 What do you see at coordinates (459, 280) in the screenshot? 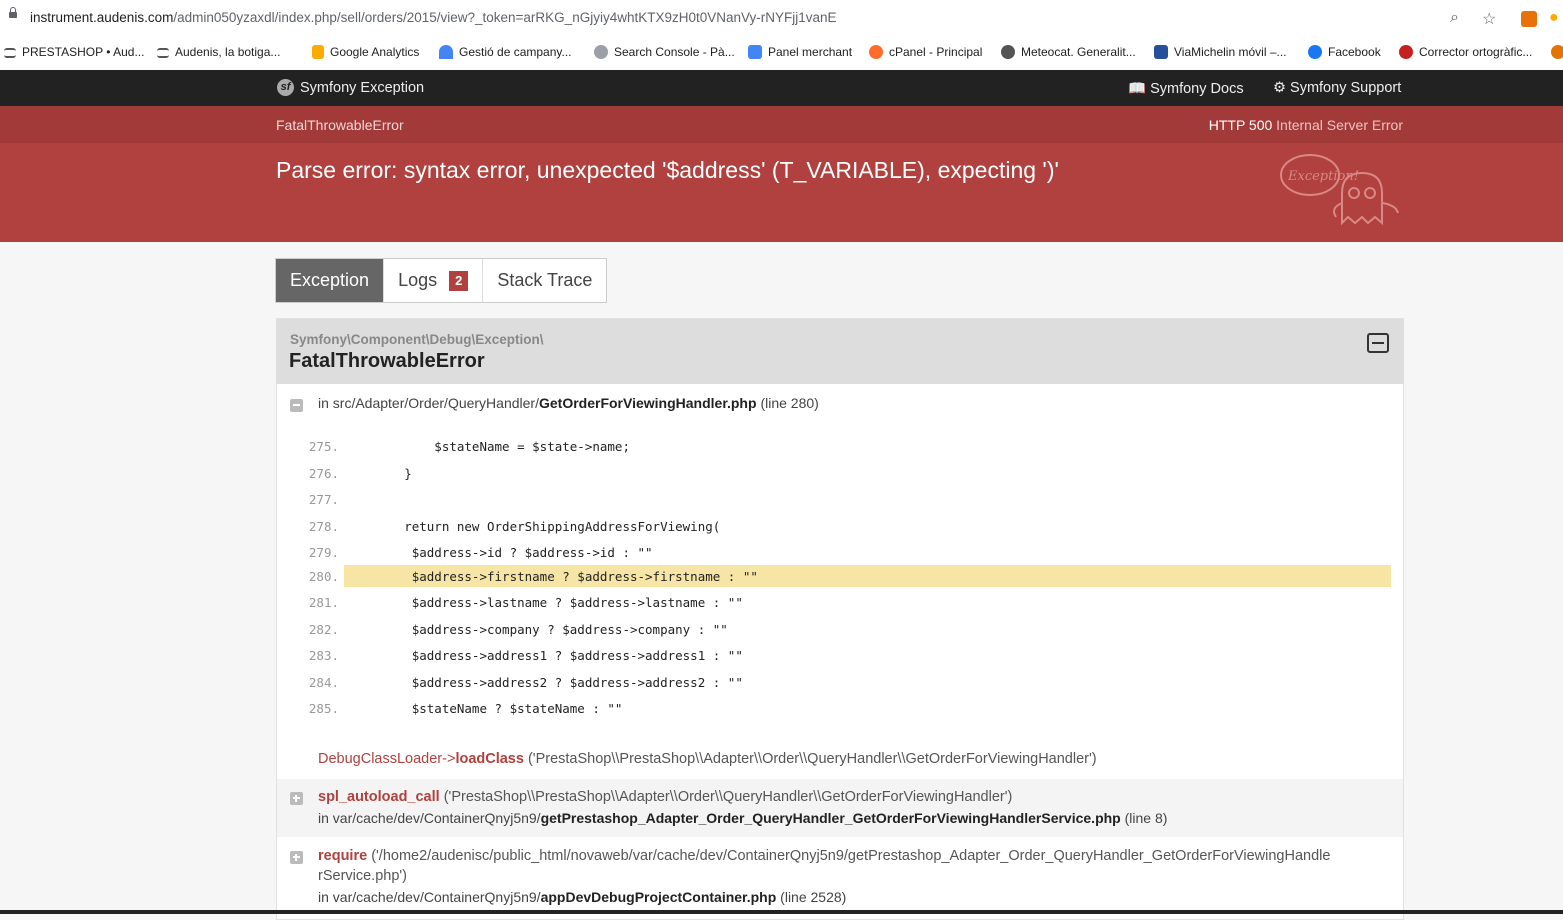
I see `logs-count-badge: 2` at bounding box center [459, 280].